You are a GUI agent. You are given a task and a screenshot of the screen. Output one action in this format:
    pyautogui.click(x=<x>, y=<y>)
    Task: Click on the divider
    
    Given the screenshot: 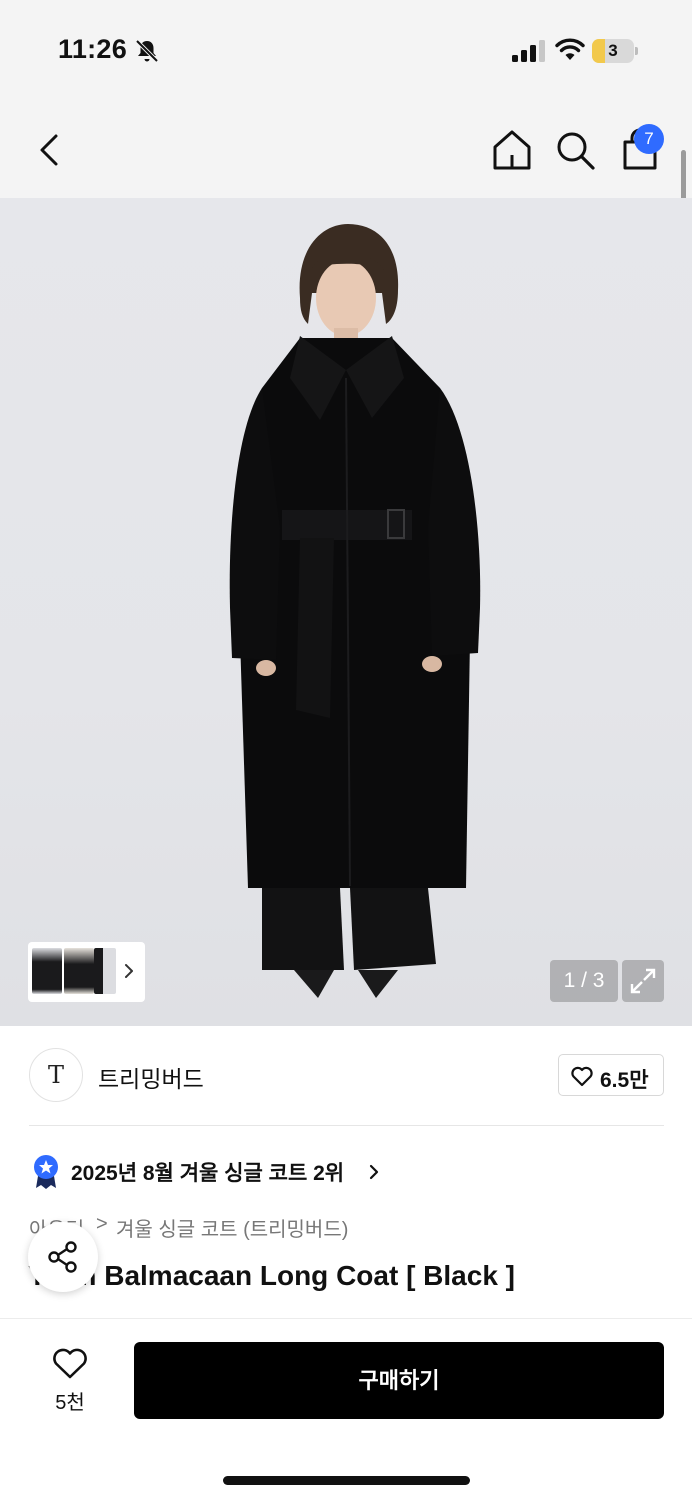 What is the action you would take?
    pyautogui.click(x=346, y=1125)
    